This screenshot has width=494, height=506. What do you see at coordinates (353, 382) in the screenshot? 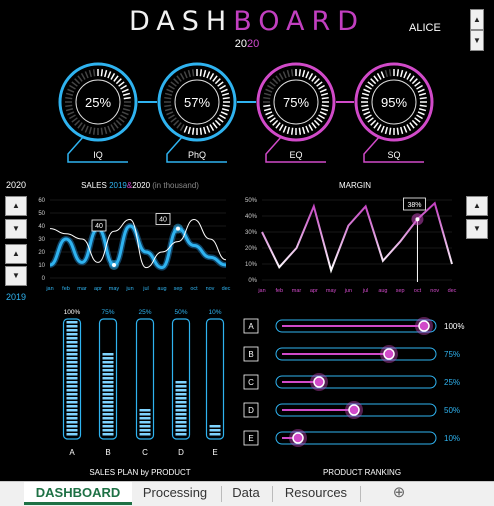
I see `ranking-chart: A 100% B 75% C 25% D 50% E 10%` at bounding box center [353, 382].